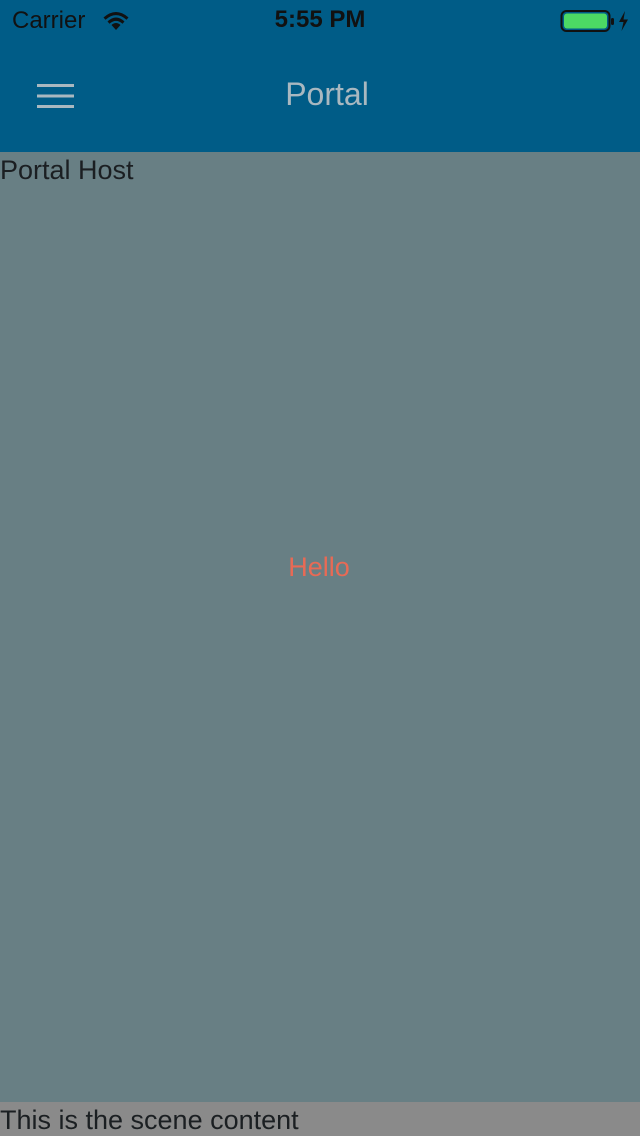 The height and width of the screenshot is (1136, 640). I want to click on status-bar: Carrier 5:55 PM, so click(320, 20).